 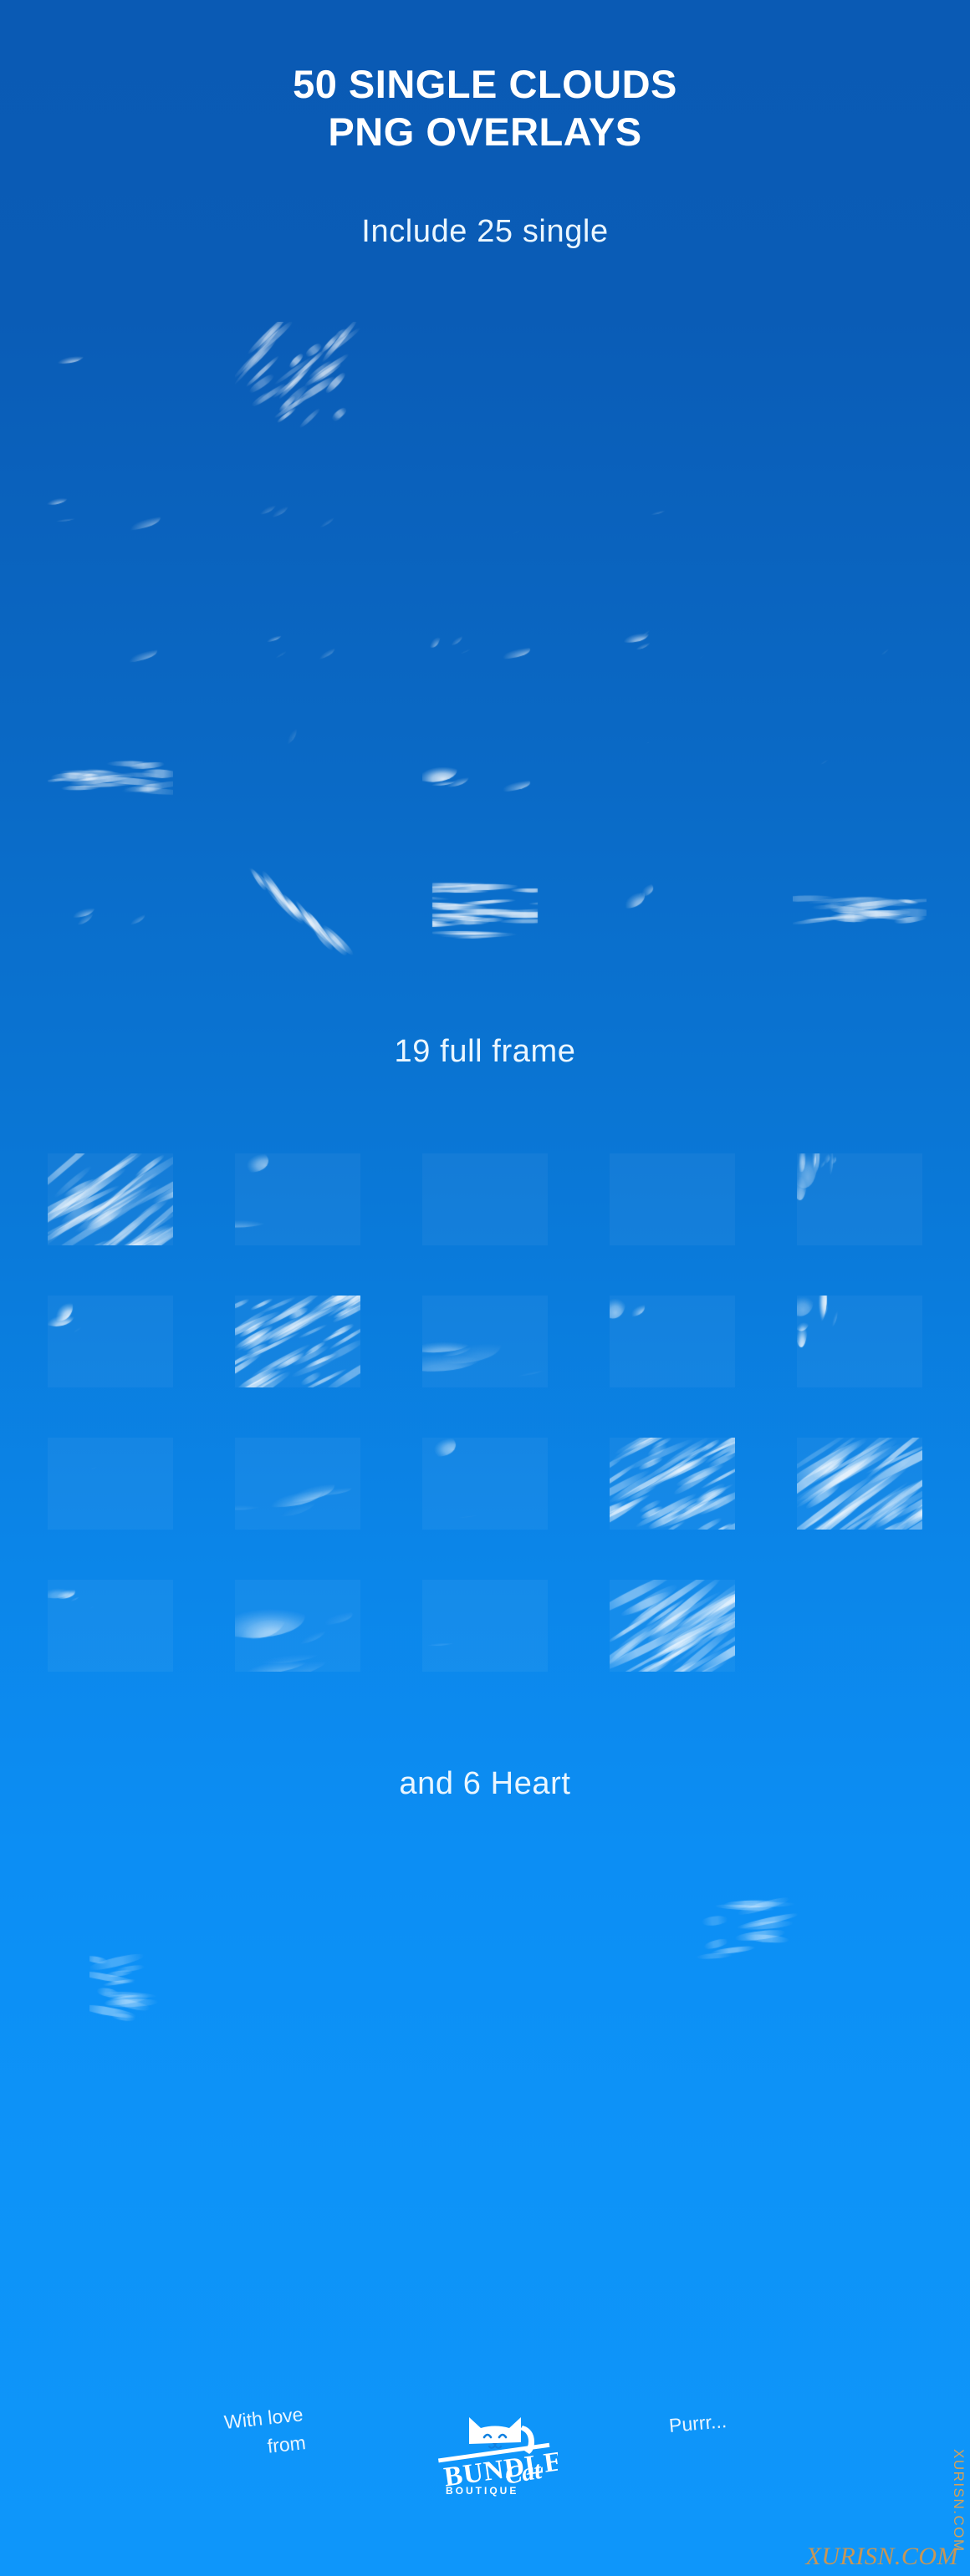 What do you see at coordinates (498, 2443) in the screenshot?
I see `bundle-cat-logo: BUNDLE Cat BOUTIQUE` at bounding box center [498, 2443].